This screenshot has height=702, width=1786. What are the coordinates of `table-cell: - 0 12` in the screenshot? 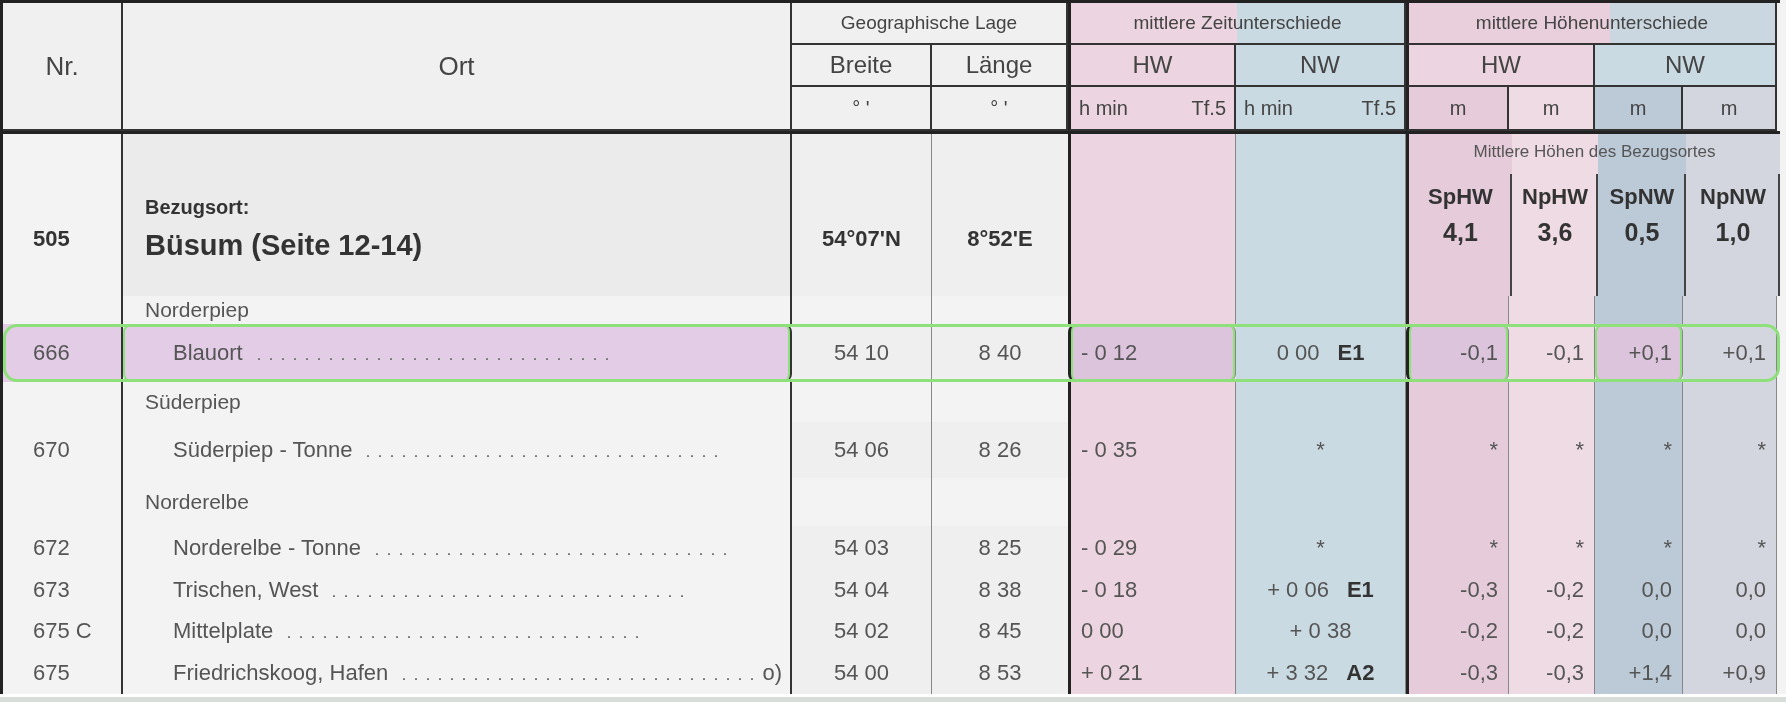 It's located at (1152, 353).